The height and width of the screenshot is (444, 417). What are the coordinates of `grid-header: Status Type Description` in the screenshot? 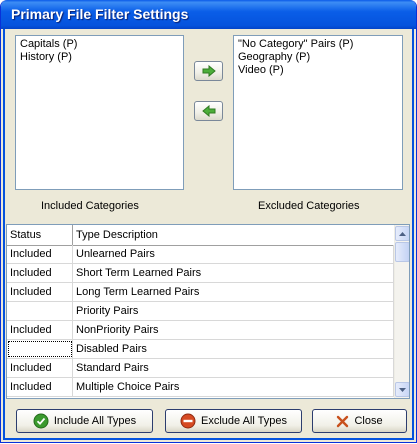 It's located at (200, 235).